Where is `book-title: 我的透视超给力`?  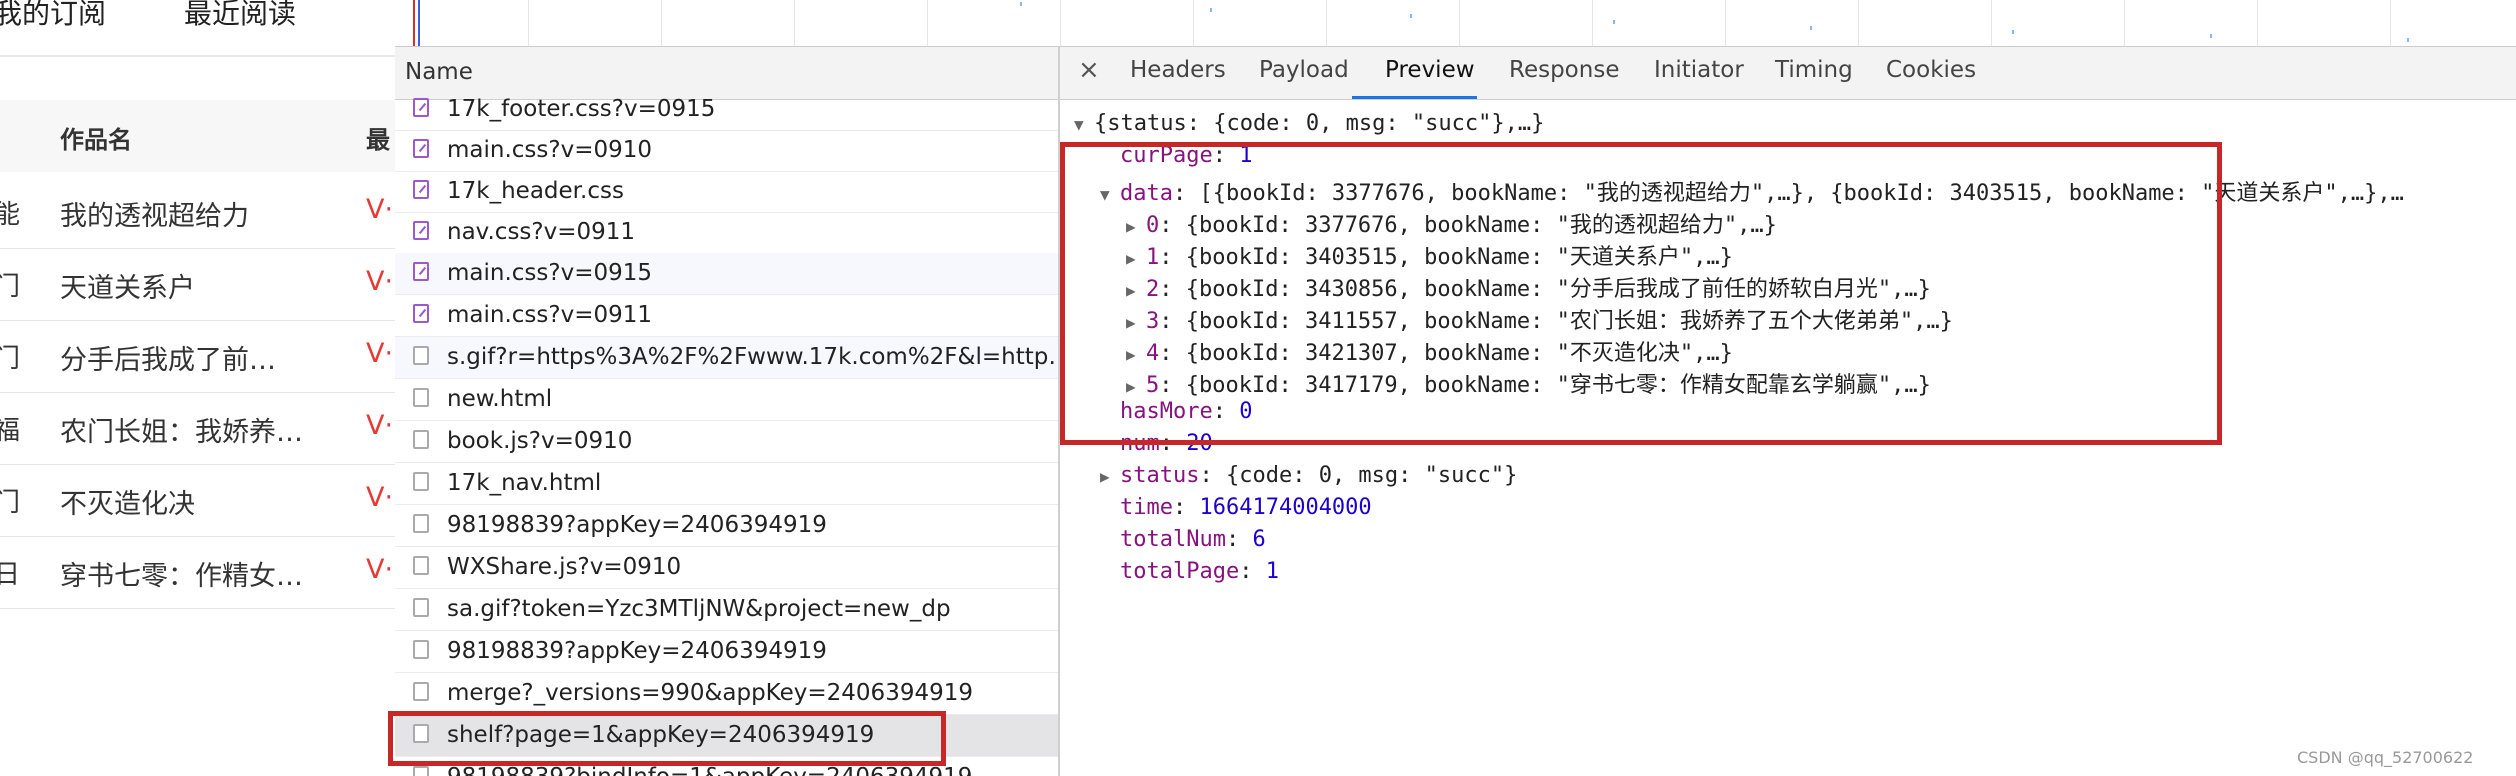
book-title: 我的透视超给力 is located at coordinates (154, 213).